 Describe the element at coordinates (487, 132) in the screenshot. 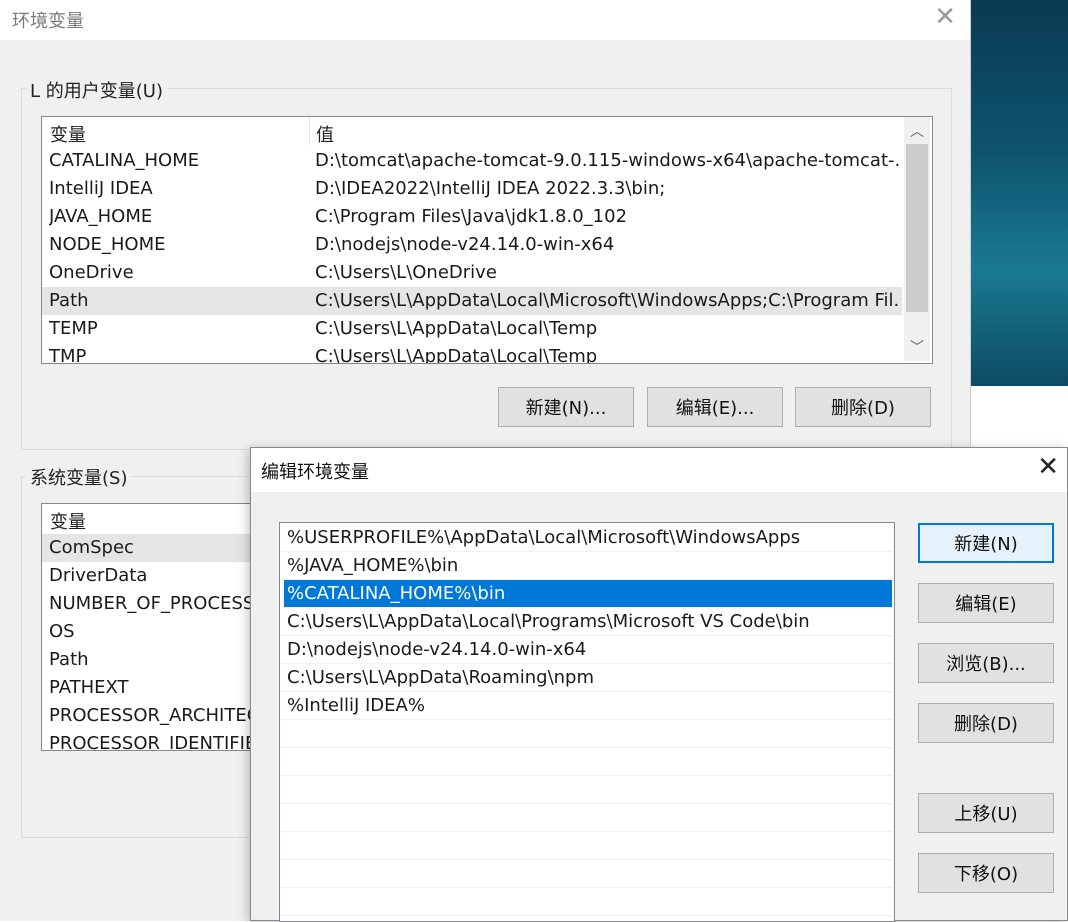

I see `list-header: 变量 值` at that location.